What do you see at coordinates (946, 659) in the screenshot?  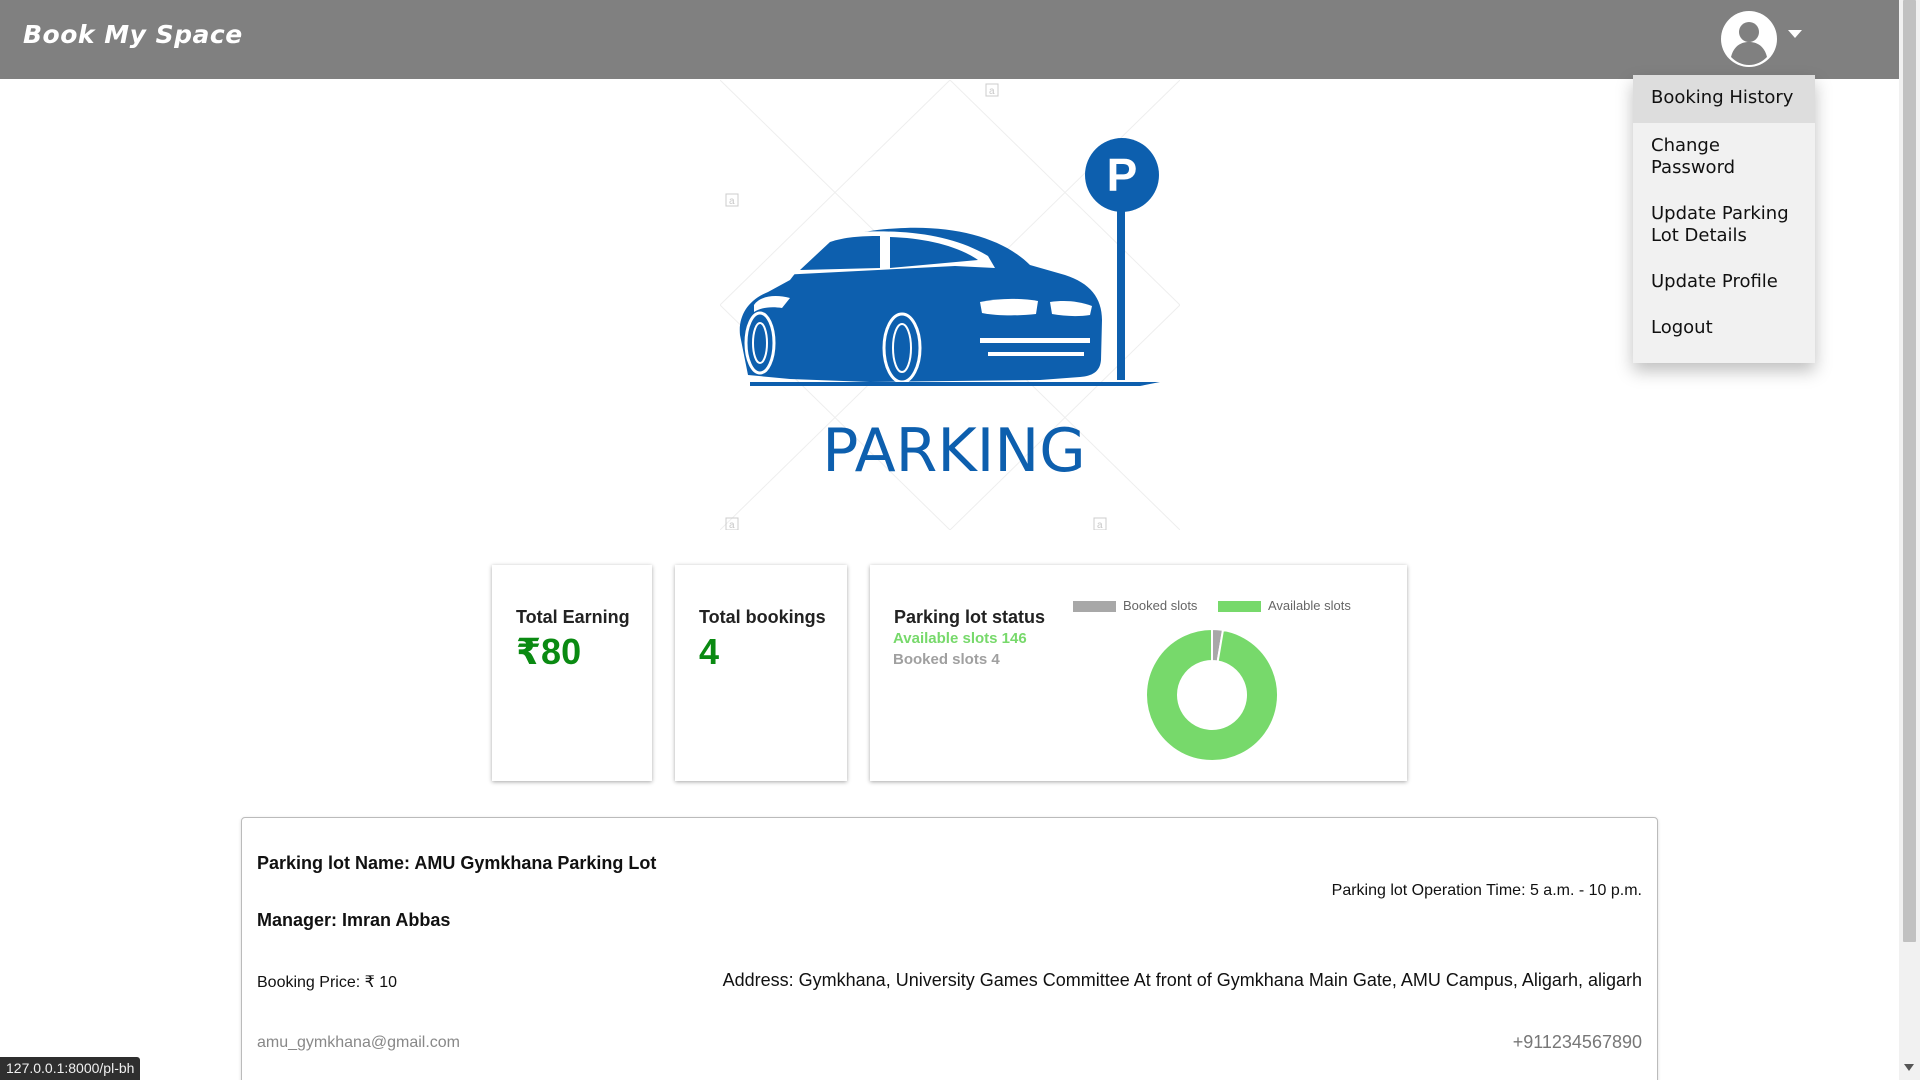 I see `booked-slots-text: Booked slots 4` at bounding box center [946, 659].